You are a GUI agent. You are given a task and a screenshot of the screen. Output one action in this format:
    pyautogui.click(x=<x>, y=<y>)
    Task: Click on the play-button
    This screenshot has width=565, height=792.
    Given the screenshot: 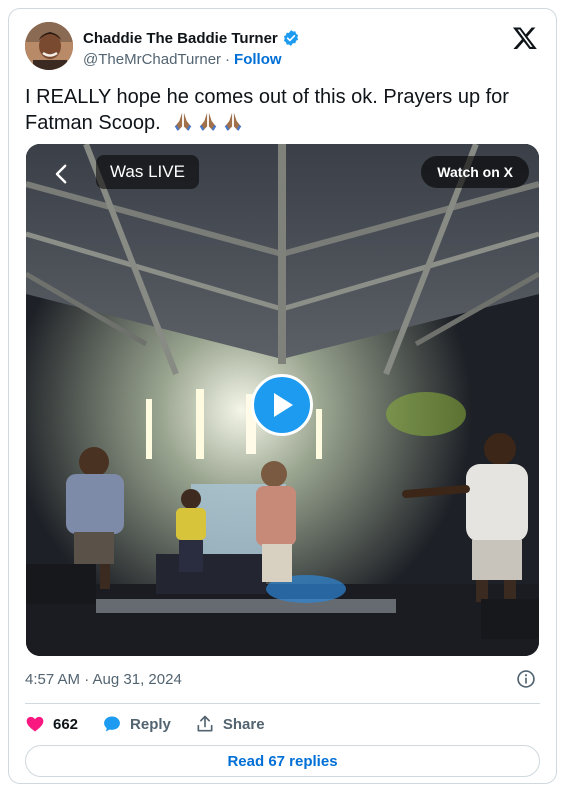 What is the action you would take?
    pyautogui.click(x=282, y=405)
    